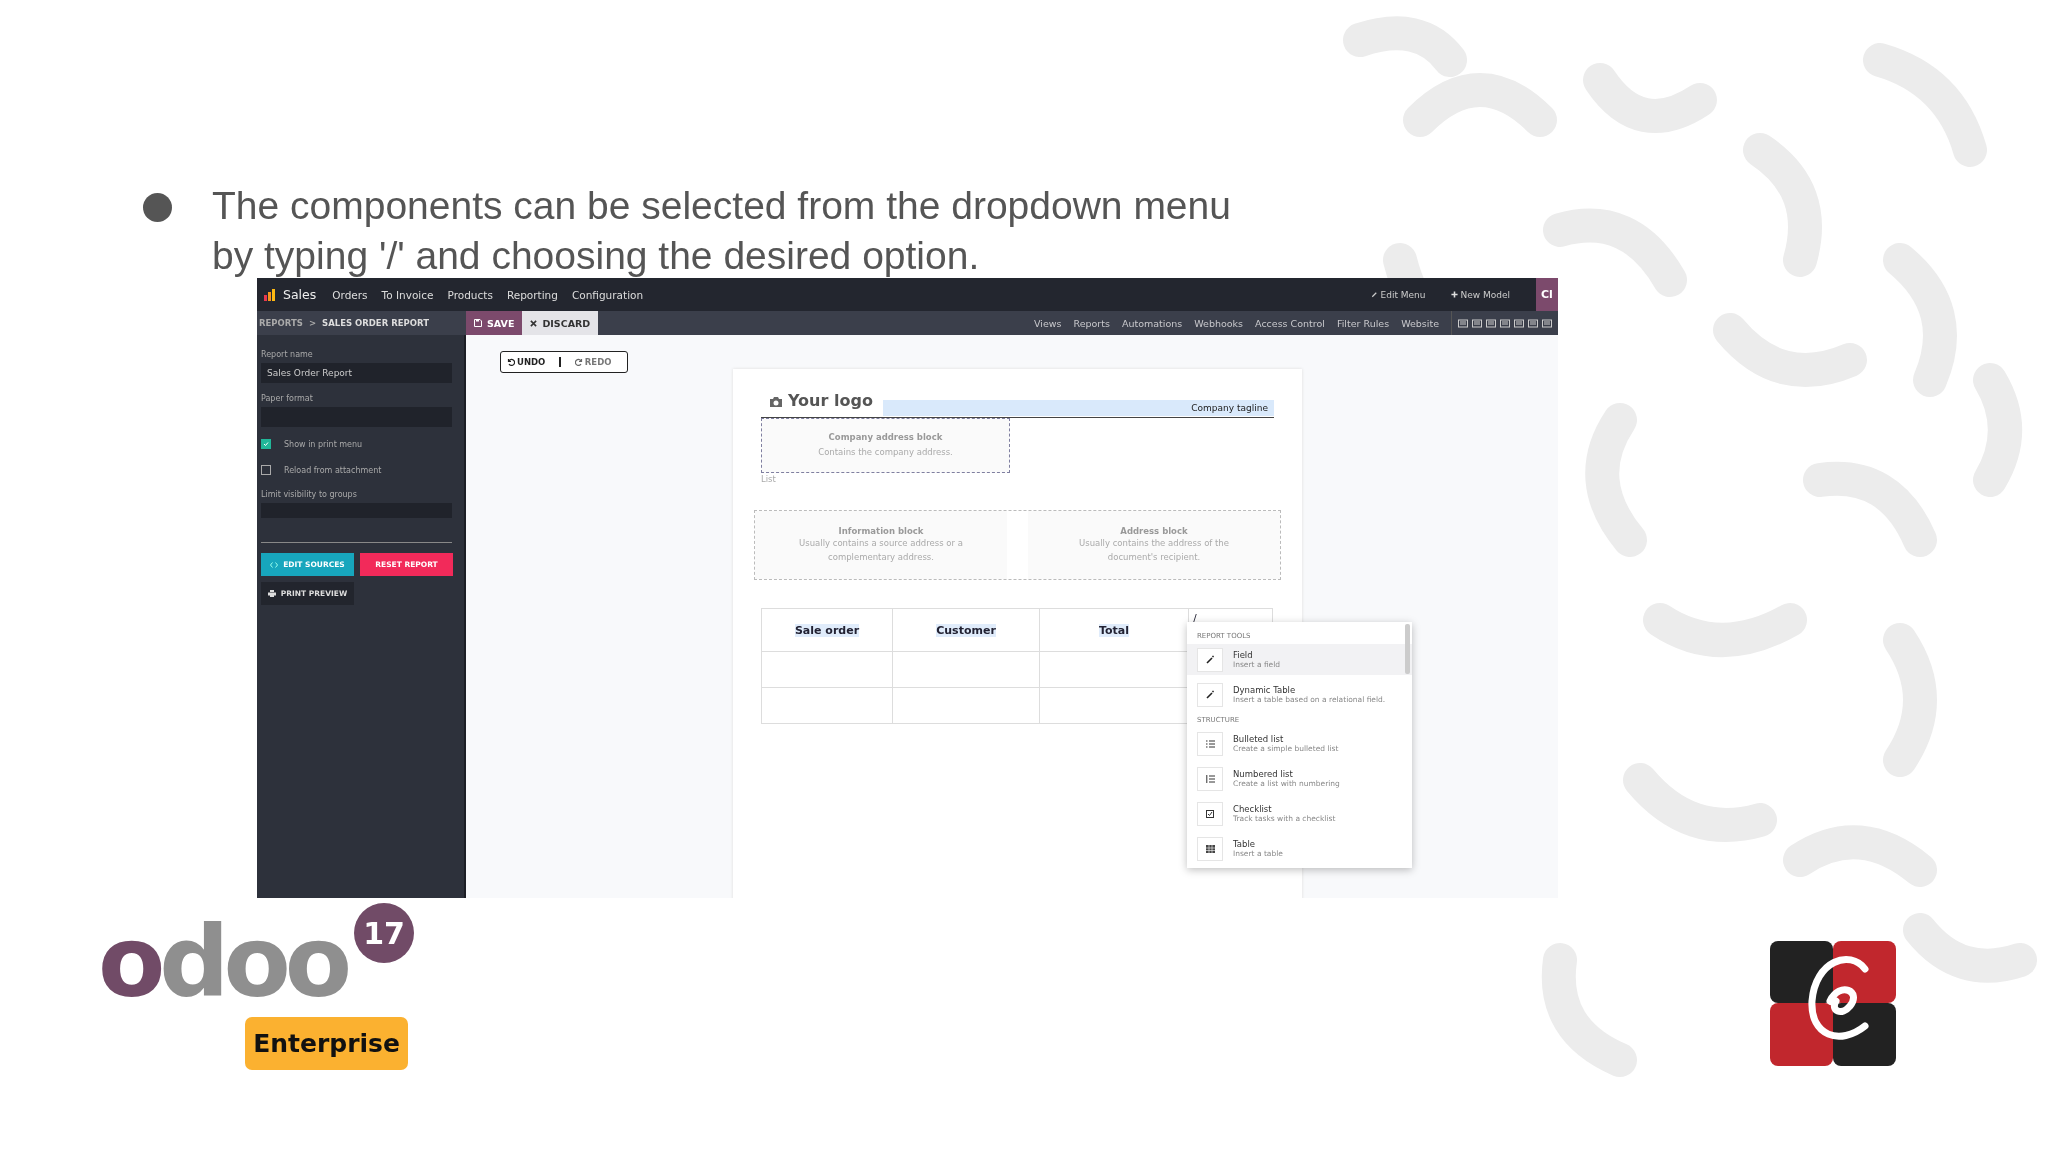 This screenshot has width=2048, height=1152. Describe the element at coordinates (470, 294) in the screenshot. I see `menu-item: Products` at that location.